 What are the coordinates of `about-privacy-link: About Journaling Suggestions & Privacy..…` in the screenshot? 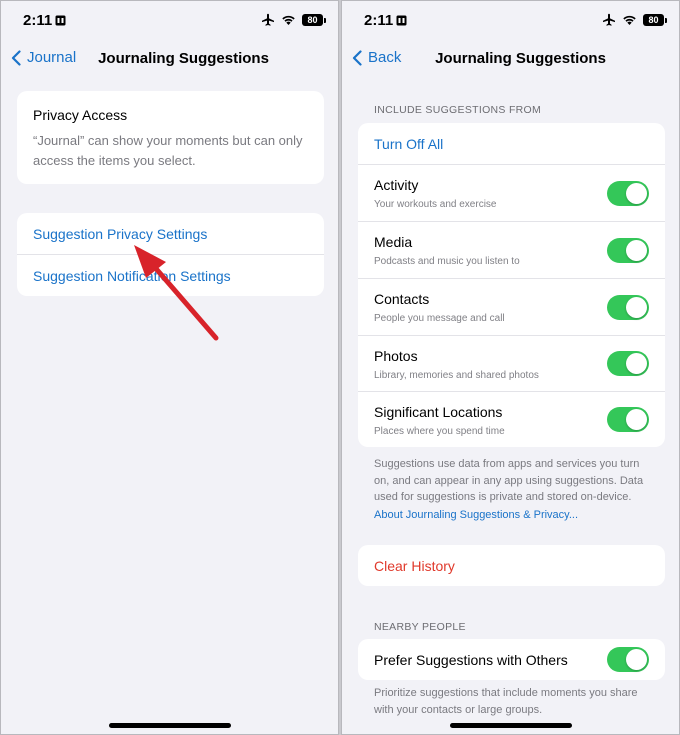 It's located at (513, 515).